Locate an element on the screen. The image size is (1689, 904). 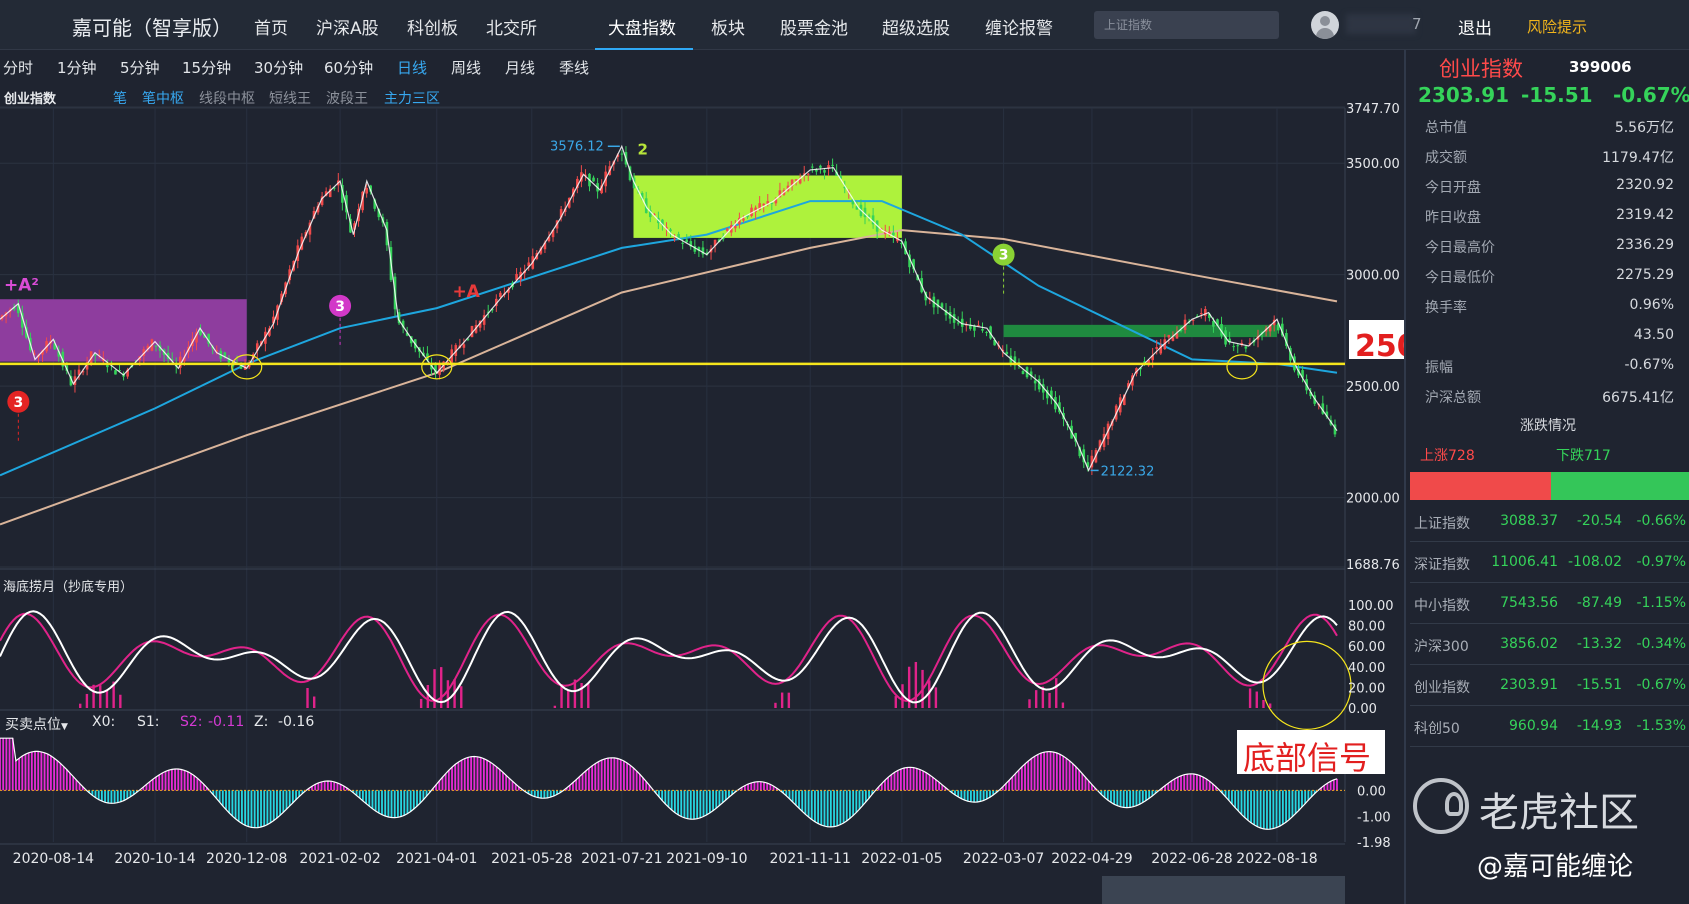
index-row-star50: 科创50 960.94 -14.93 -1.53% is located at coordinates (1549, 727).